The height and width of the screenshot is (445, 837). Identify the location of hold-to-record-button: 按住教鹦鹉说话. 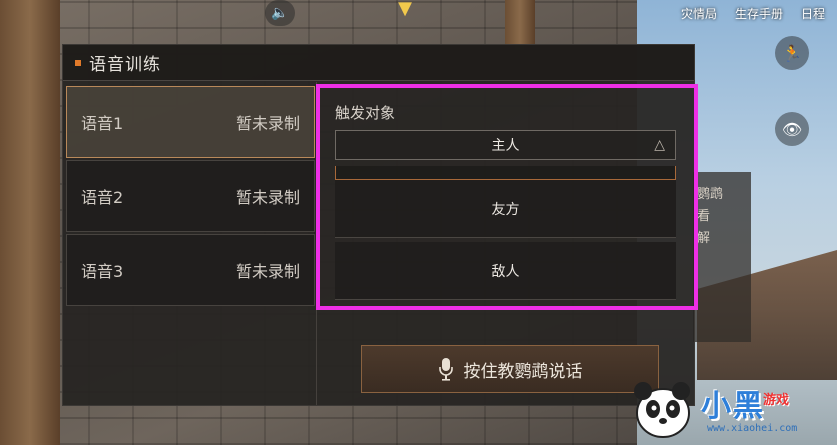
(510, 369).